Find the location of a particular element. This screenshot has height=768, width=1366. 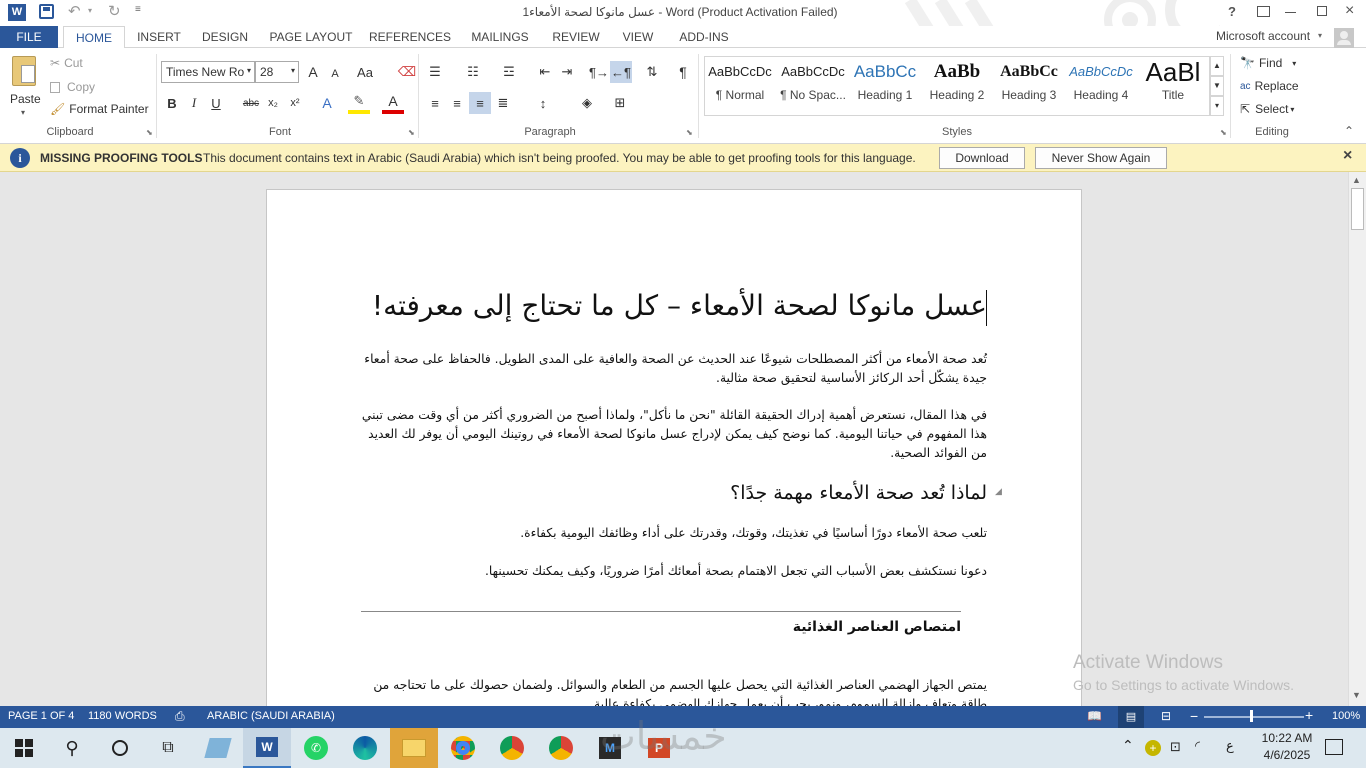

clear-formatting-icon: ⌫ is located at coordinates (407, 72).